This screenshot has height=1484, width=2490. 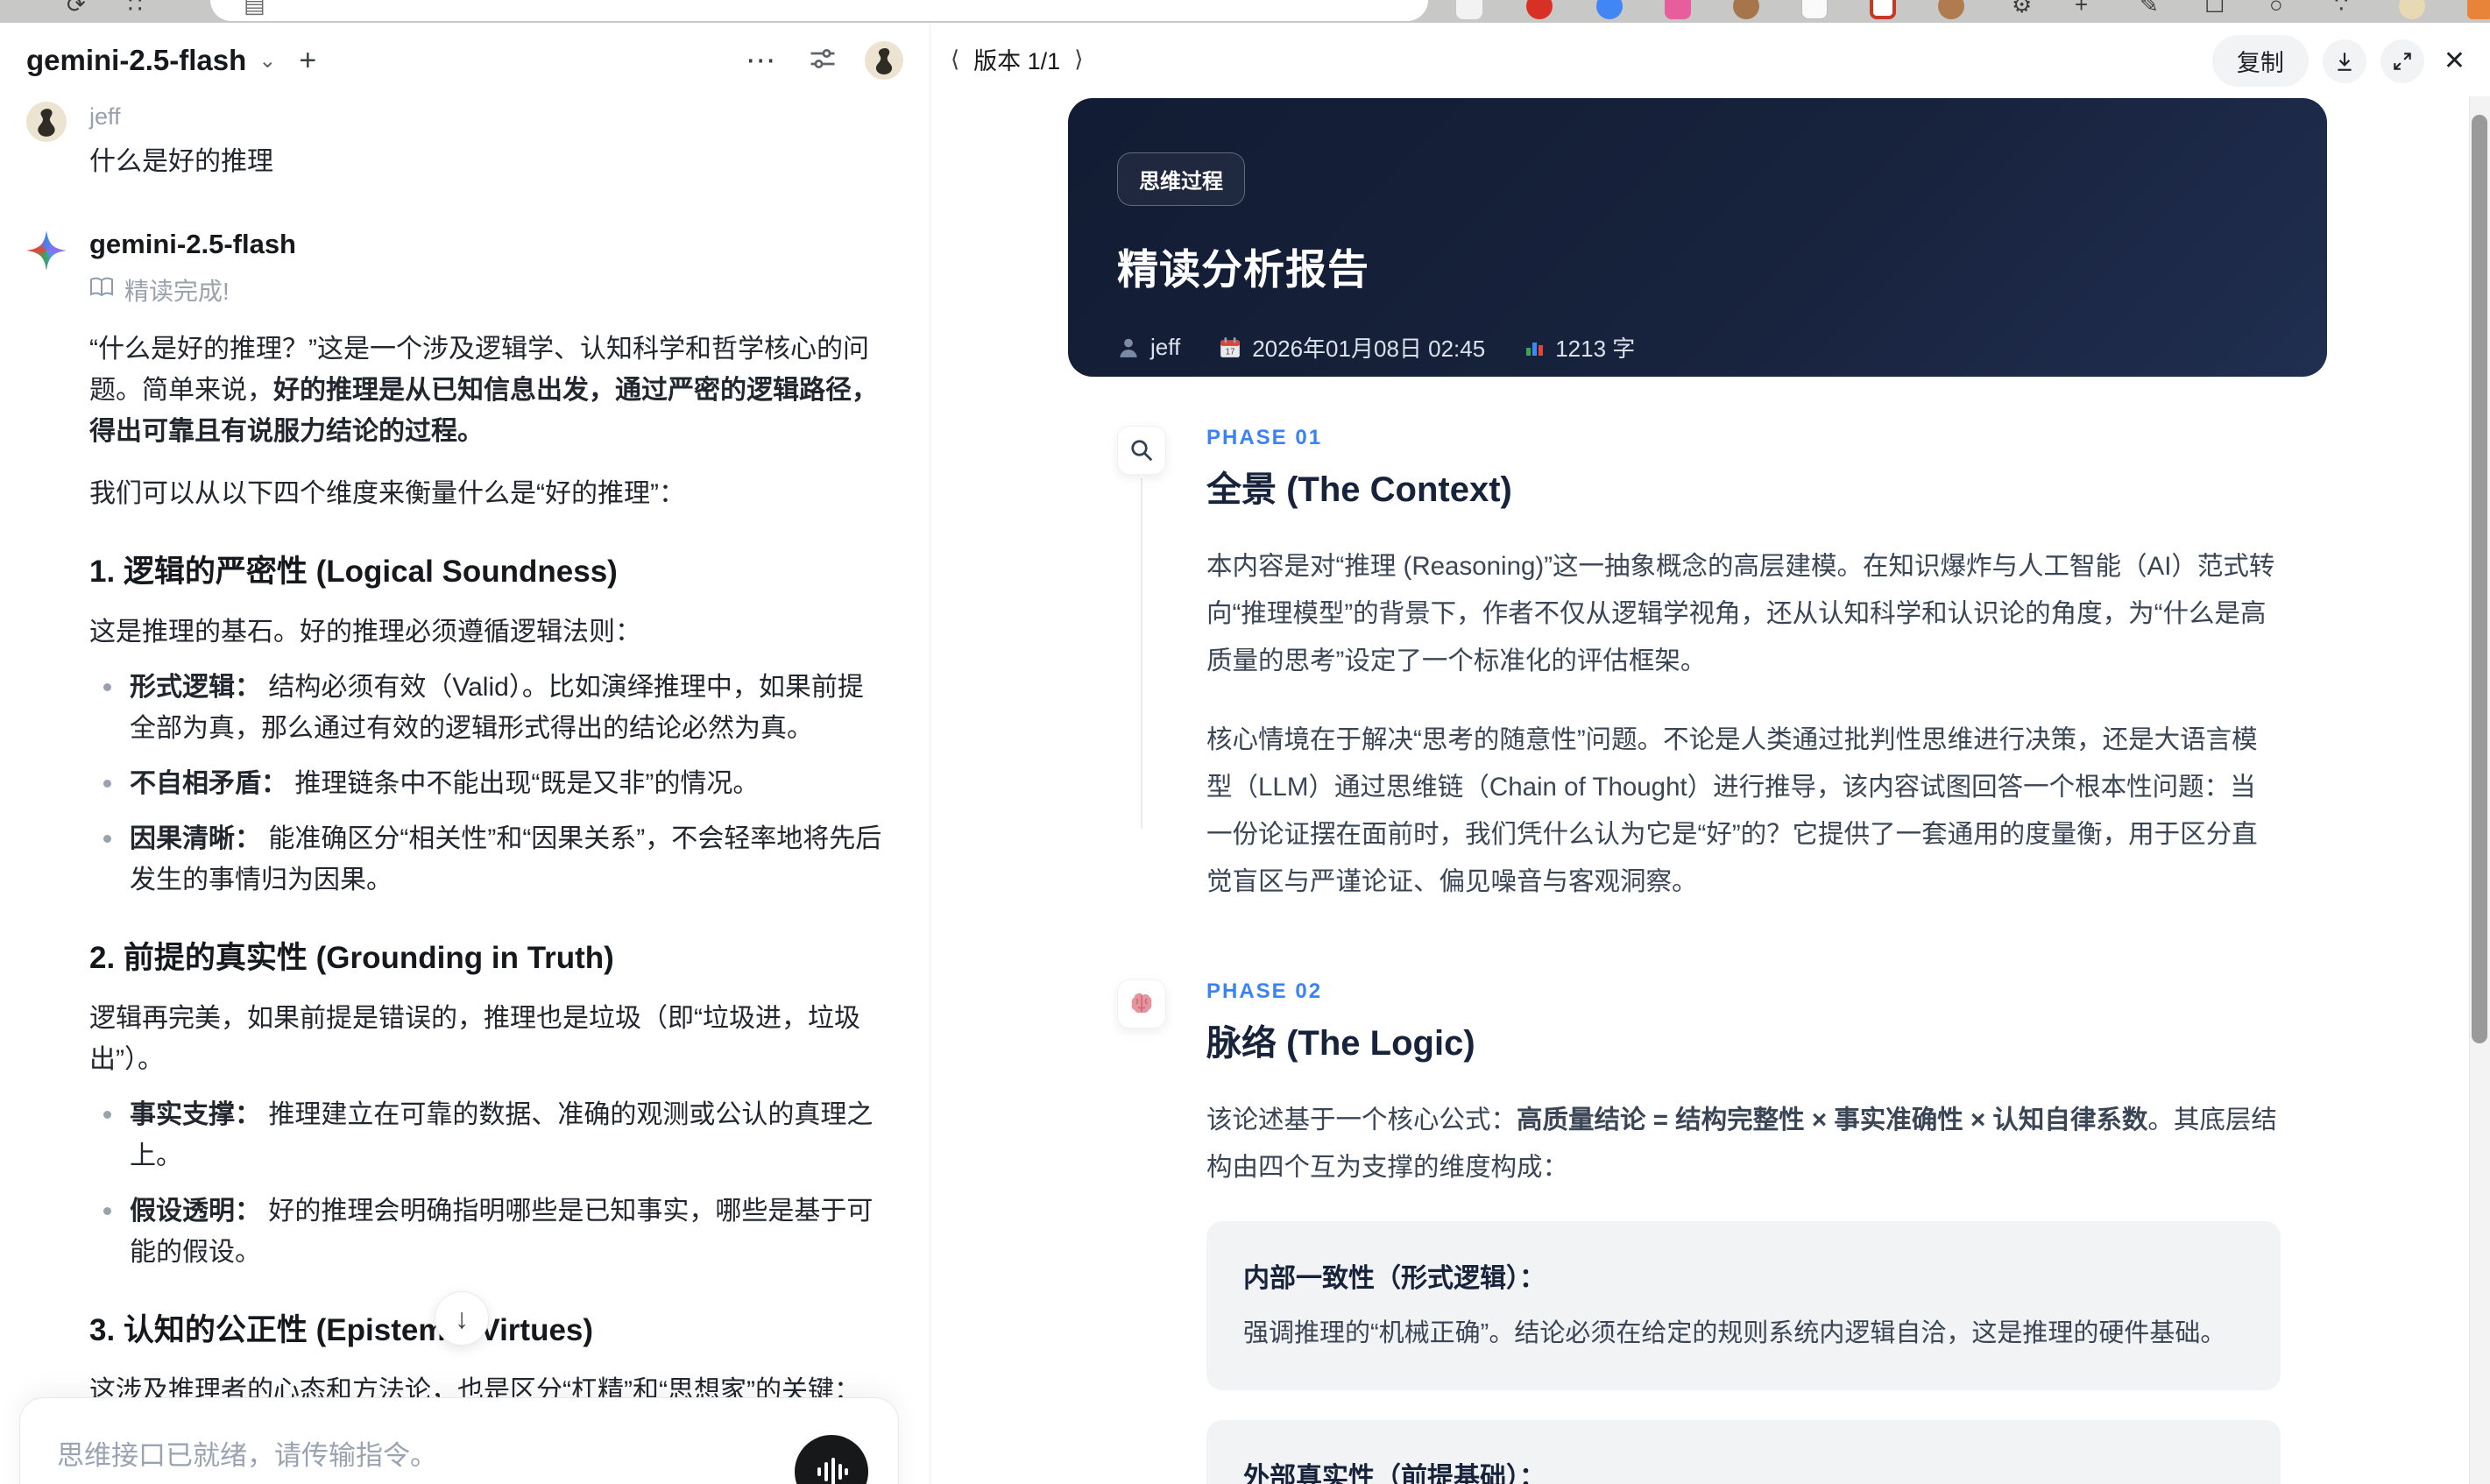 I want to click on apps-grid-icon: ∷, so click(x=135, y=9).